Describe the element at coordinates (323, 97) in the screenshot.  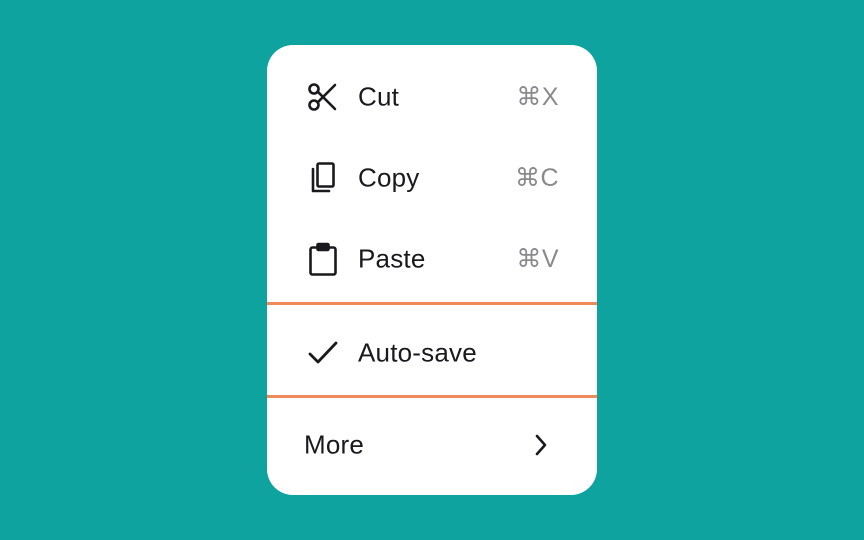
I see `scissors-icon` at that location.